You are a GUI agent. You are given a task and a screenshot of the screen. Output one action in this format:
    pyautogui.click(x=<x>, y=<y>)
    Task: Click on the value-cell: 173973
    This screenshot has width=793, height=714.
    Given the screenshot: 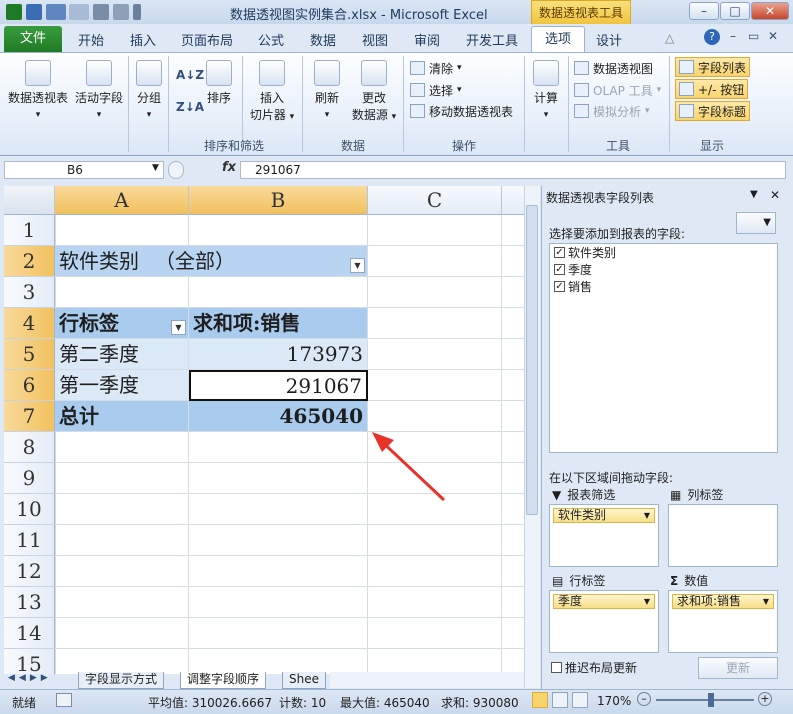 What is the action you would take?
    pyautogui.click(x=278, y=354)
    